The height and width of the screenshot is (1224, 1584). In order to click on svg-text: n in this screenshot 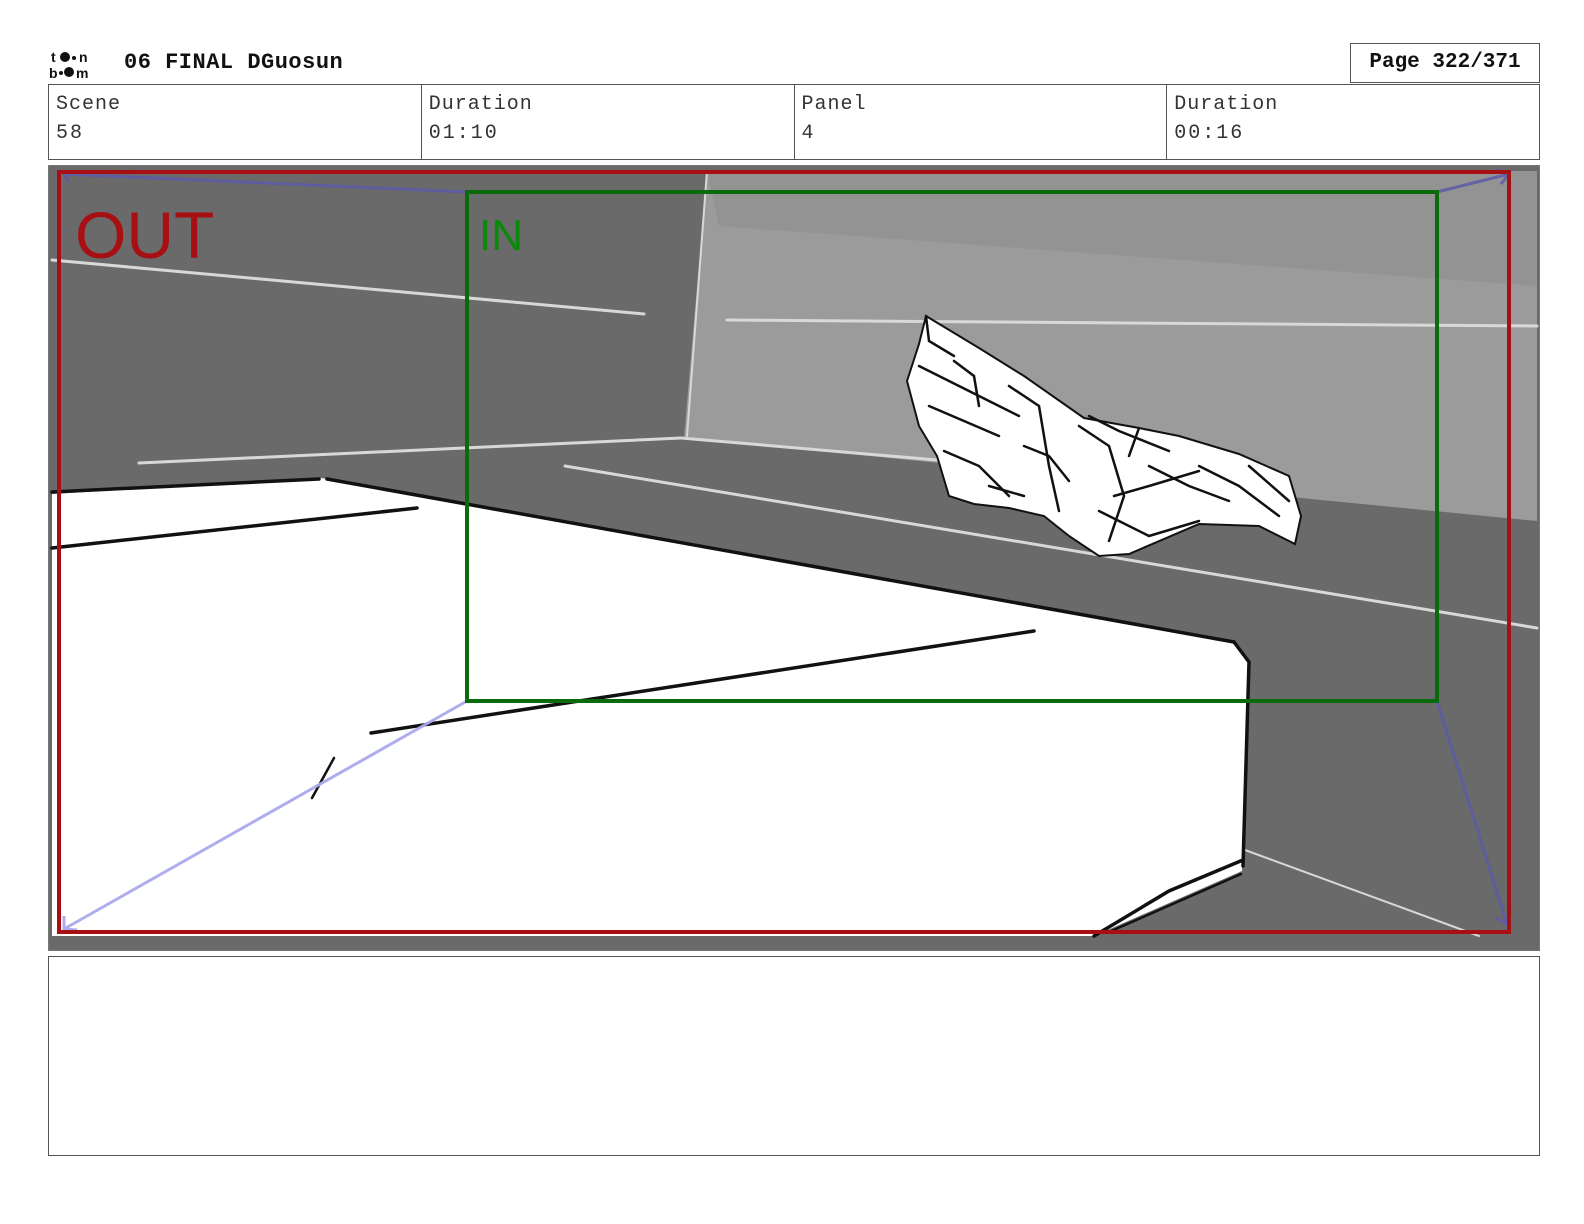, I will do `click(83, 57)`.